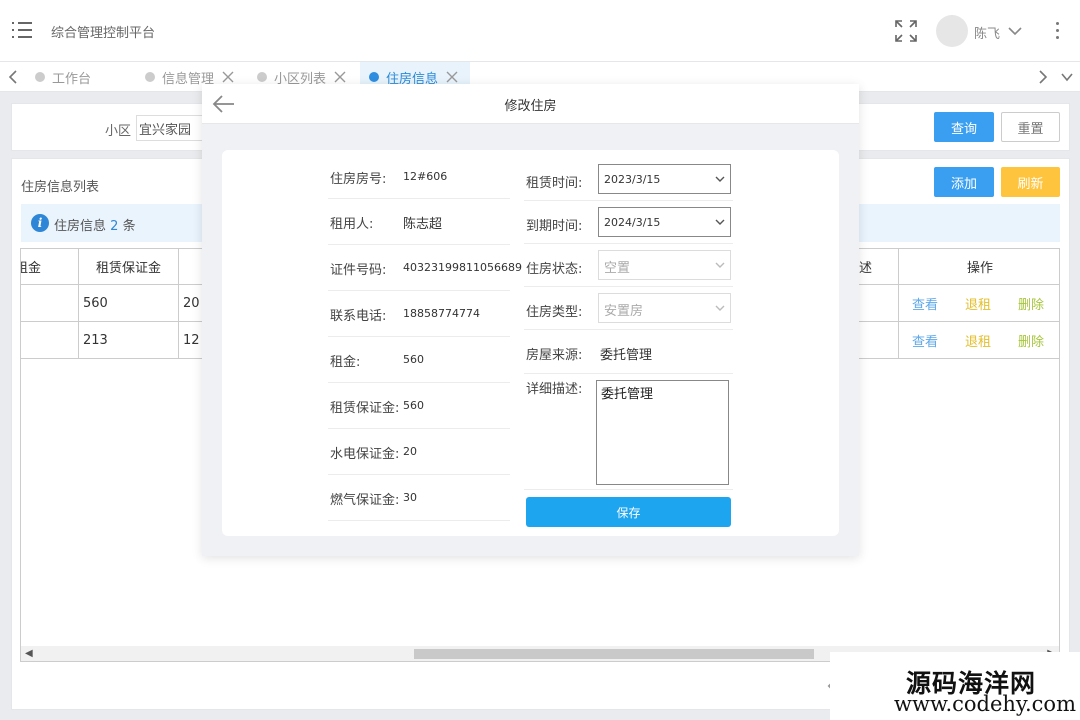 The height and width of the screenshot is (720, 1080). Describe the element at coordinates (964, 182) in the screenshot. I see `add-button: 添加` at that location.